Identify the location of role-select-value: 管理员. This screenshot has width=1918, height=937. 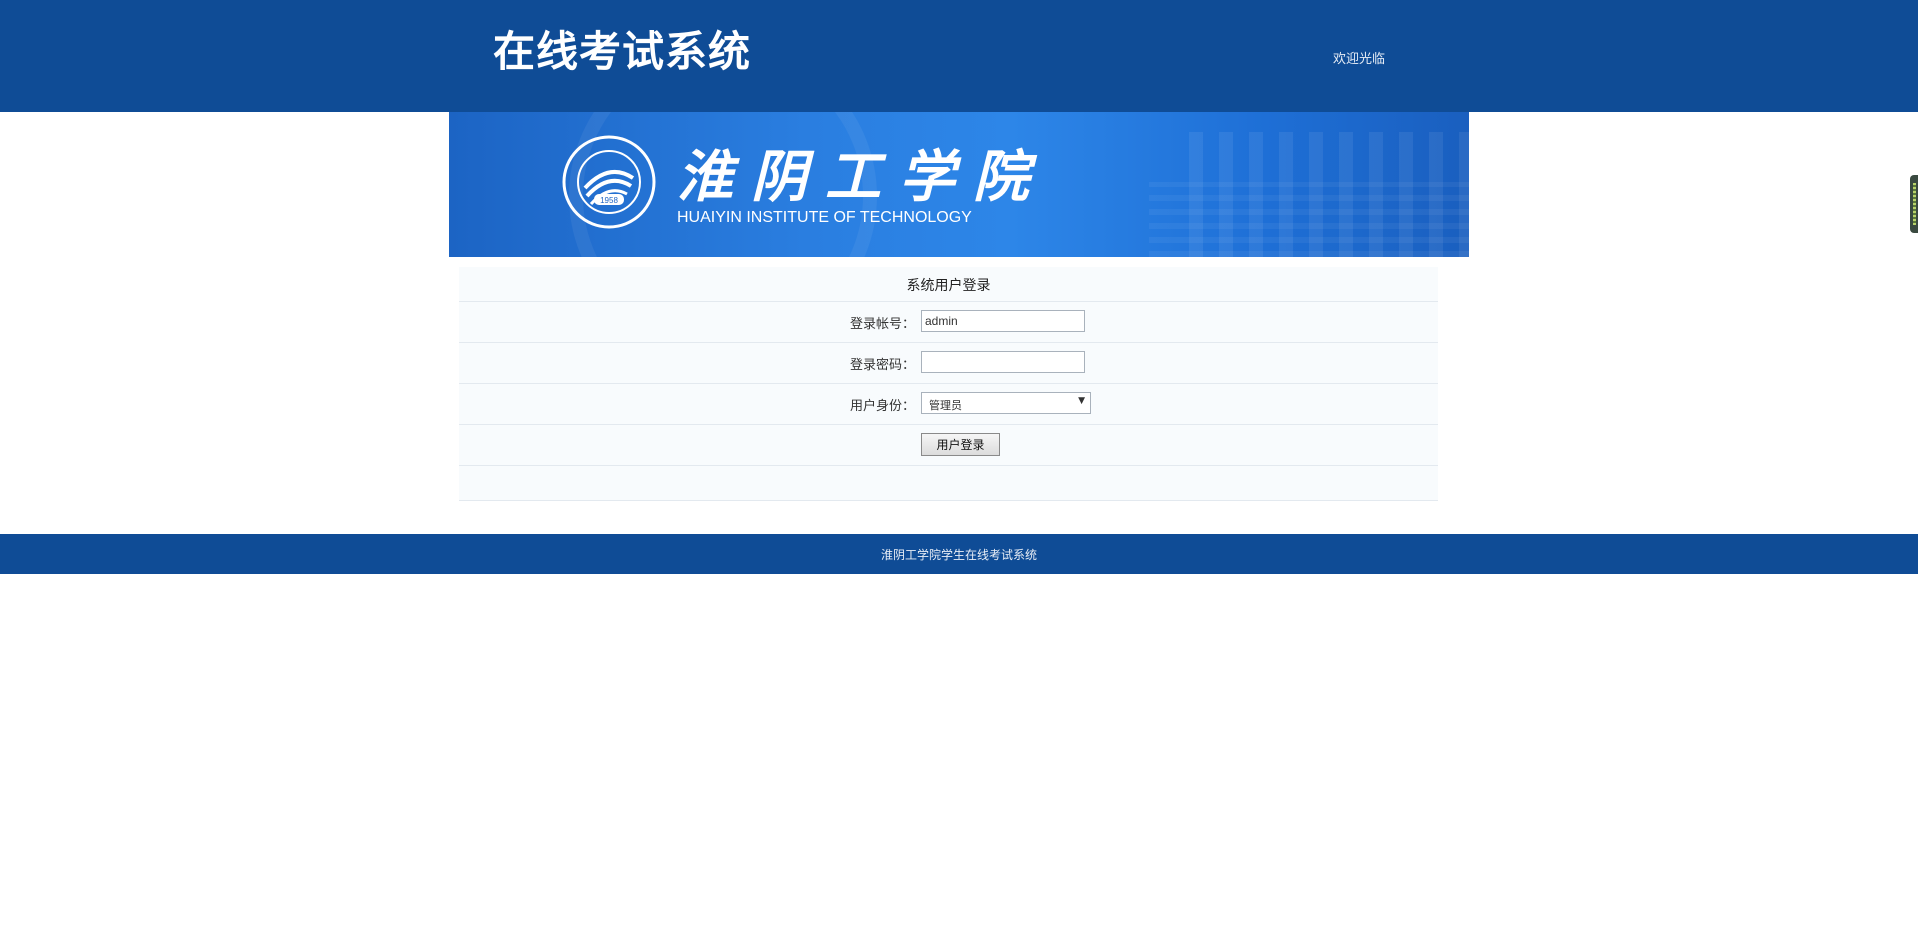
(945, 405).